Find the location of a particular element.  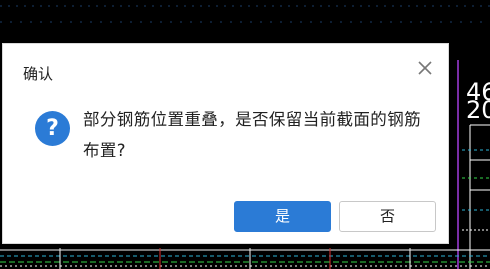

dialog-title: 确认 is located at coordinates (38, 74).